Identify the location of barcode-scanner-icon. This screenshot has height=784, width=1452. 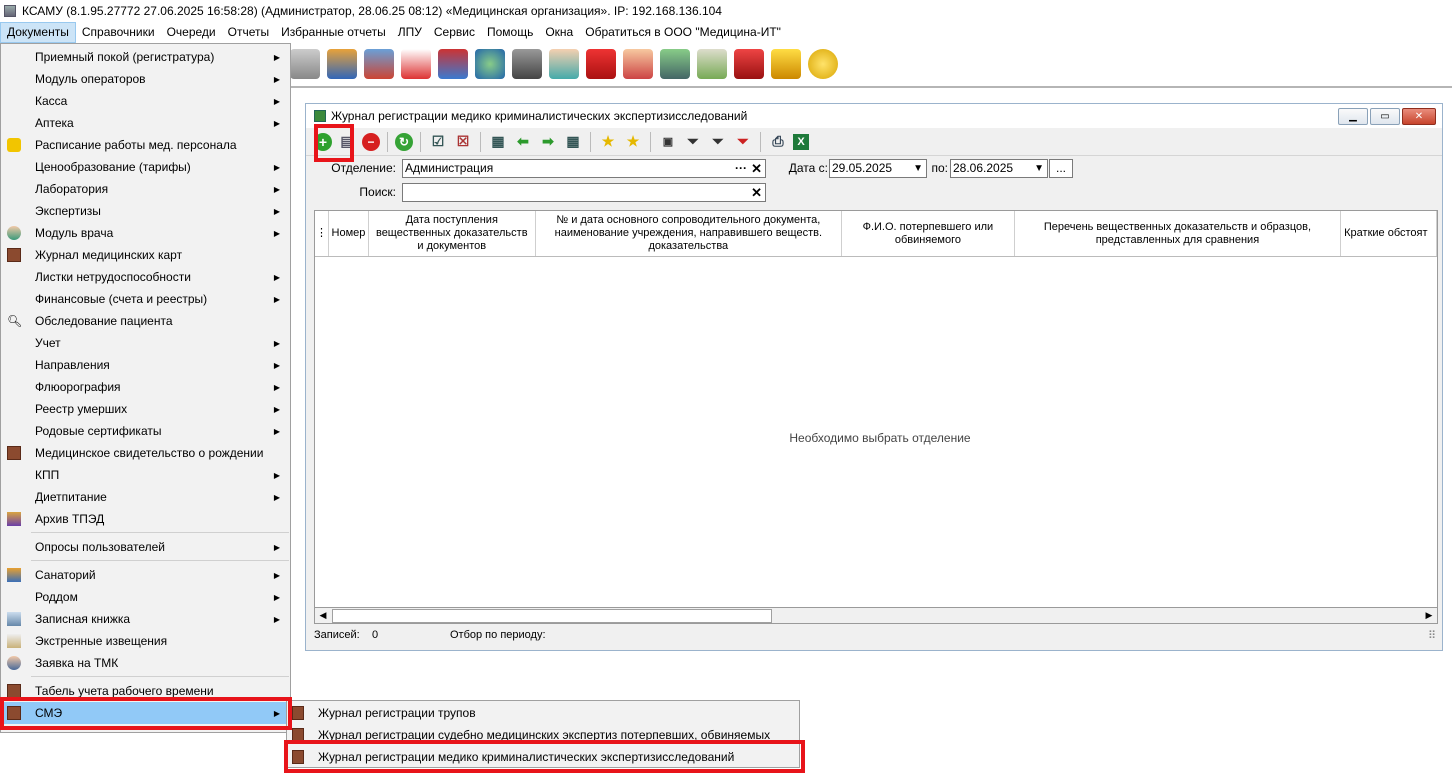
(527, 64).